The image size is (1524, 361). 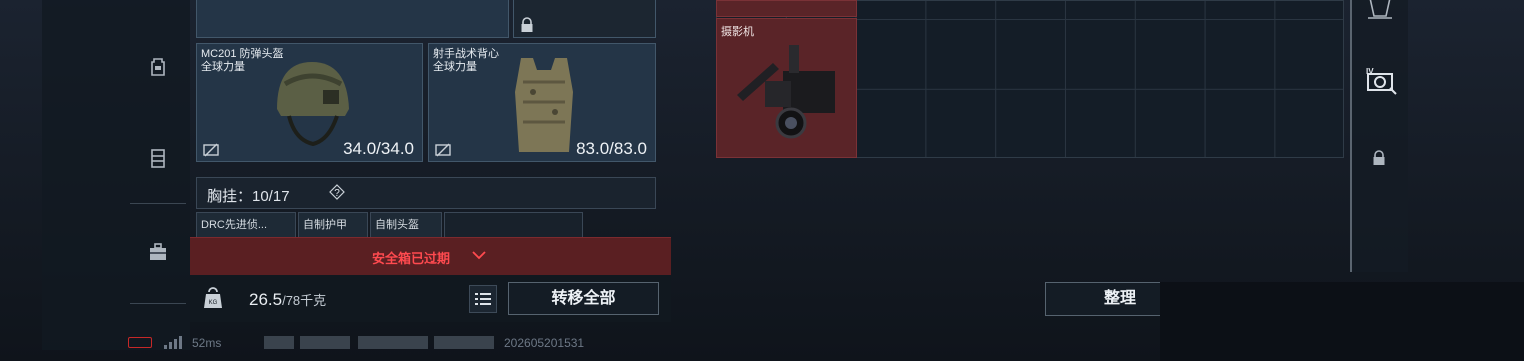 What do you see at coordinates (213, 297) in the screenshot?
I see `weight-icon: KG` at bounding box center [213, 297].